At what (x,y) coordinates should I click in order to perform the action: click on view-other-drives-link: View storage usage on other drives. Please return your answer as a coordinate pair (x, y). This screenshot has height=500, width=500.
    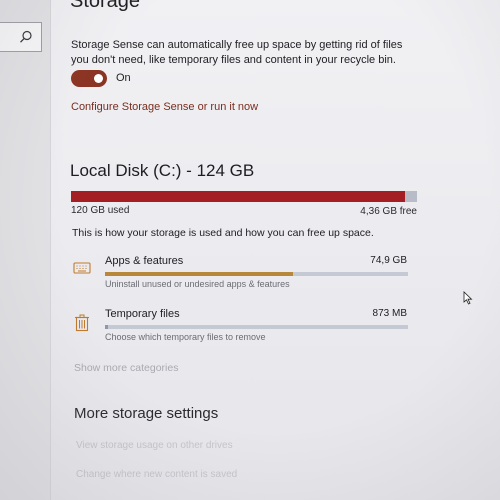
    Looking at the image, I should click on (154, 445).